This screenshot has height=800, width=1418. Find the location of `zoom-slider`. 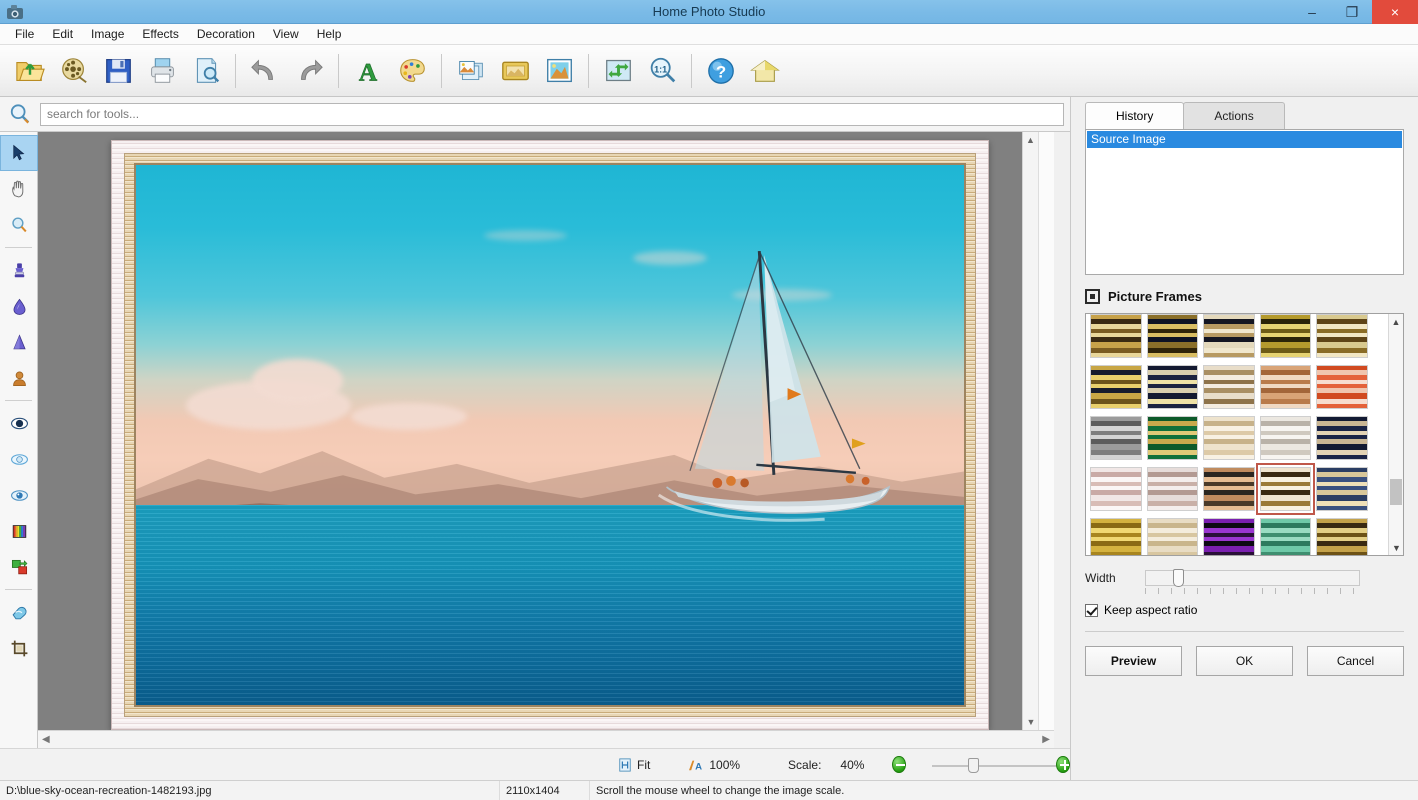

zoom-slider is located at coordinates (997, 765).